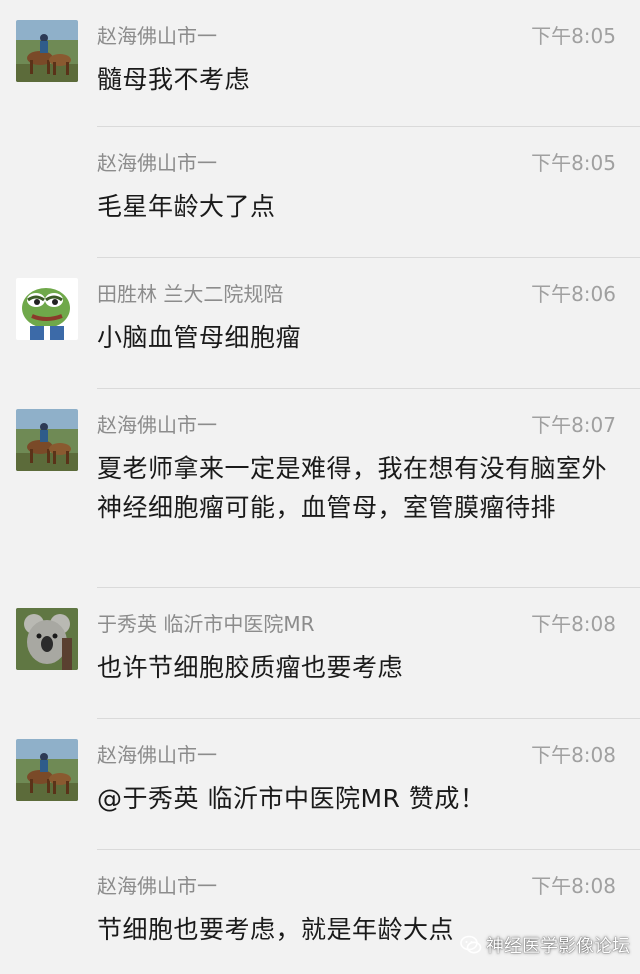 The height and width of the screenshot is (974, 640). I want to click on message-time: 下午8:06, so click(573, 294).